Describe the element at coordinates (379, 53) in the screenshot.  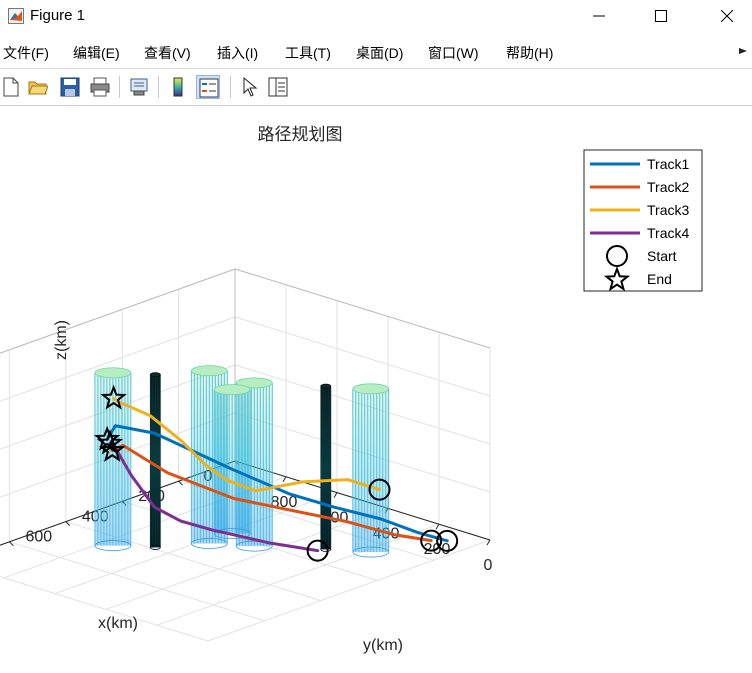
I see `menu-desktop: 桌面(D)` at that location.